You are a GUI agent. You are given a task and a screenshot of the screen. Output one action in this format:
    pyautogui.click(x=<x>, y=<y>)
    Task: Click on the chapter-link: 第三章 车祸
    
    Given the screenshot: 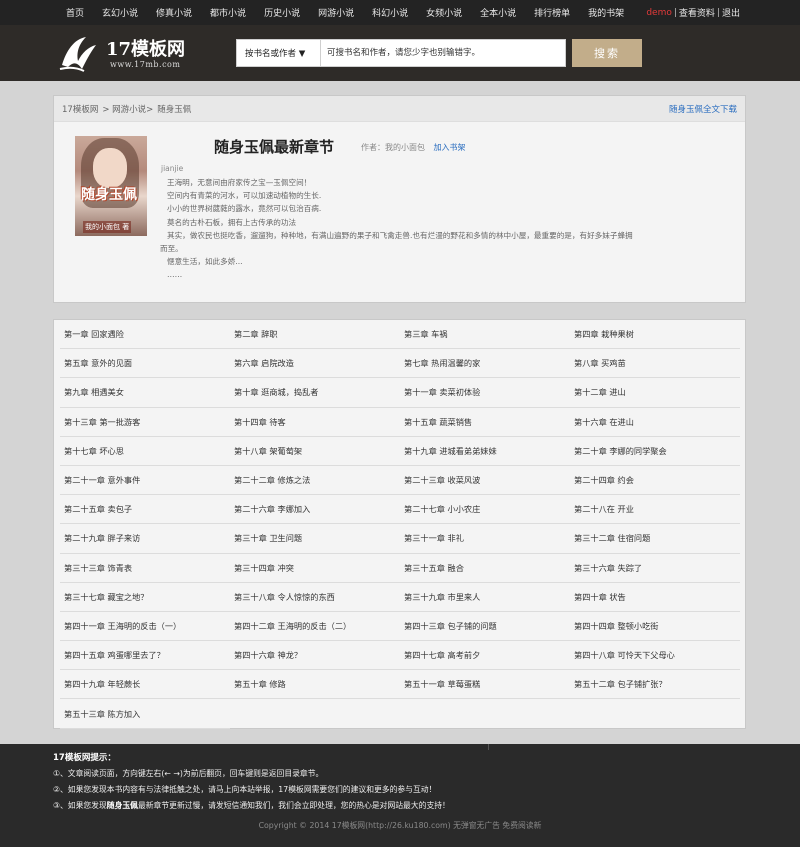 What is the action you would take?
    pyautogui.click(x=485, y=335)
    